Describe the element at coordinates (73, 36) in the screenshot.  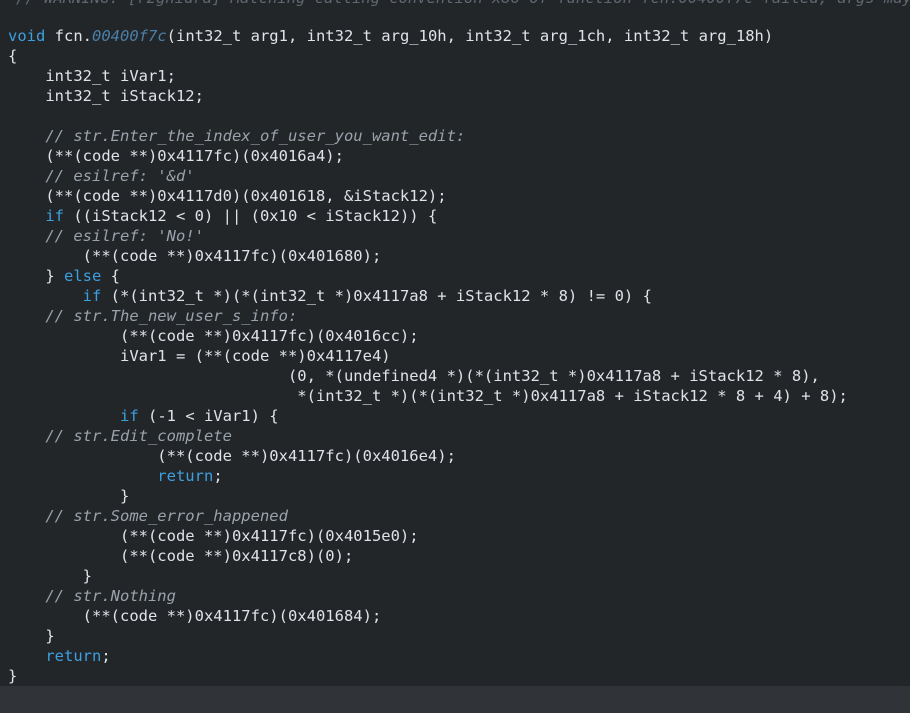
I see `function-name: fcn.` at that location.